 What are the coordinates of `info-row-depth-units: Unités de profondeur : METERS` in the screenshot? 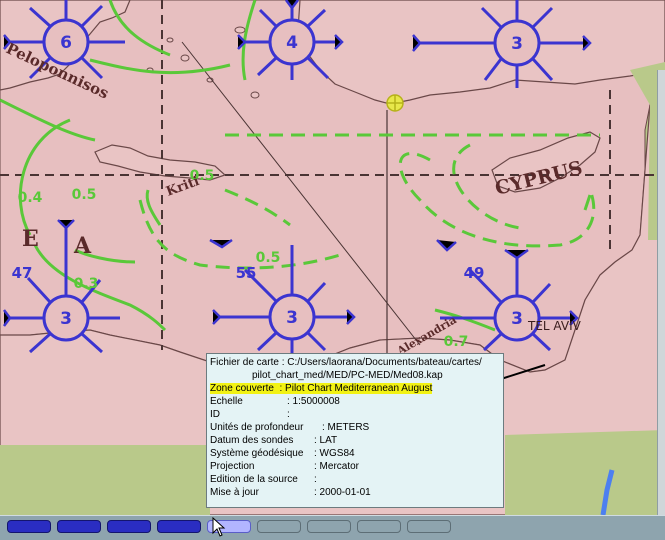 It's located at (355, 427).